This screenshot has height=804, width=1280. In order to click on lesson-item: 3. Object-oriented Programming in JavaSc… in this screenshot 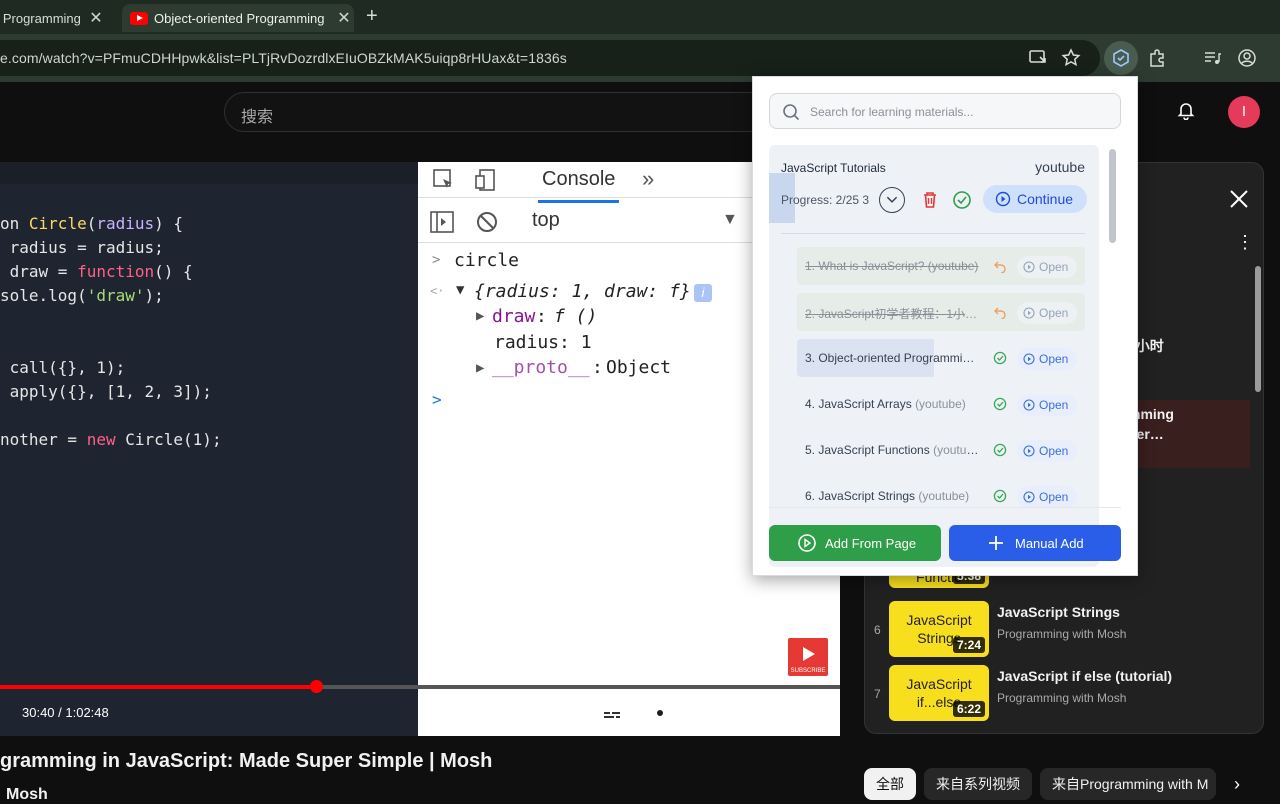, I will do `click(941, 358)`.